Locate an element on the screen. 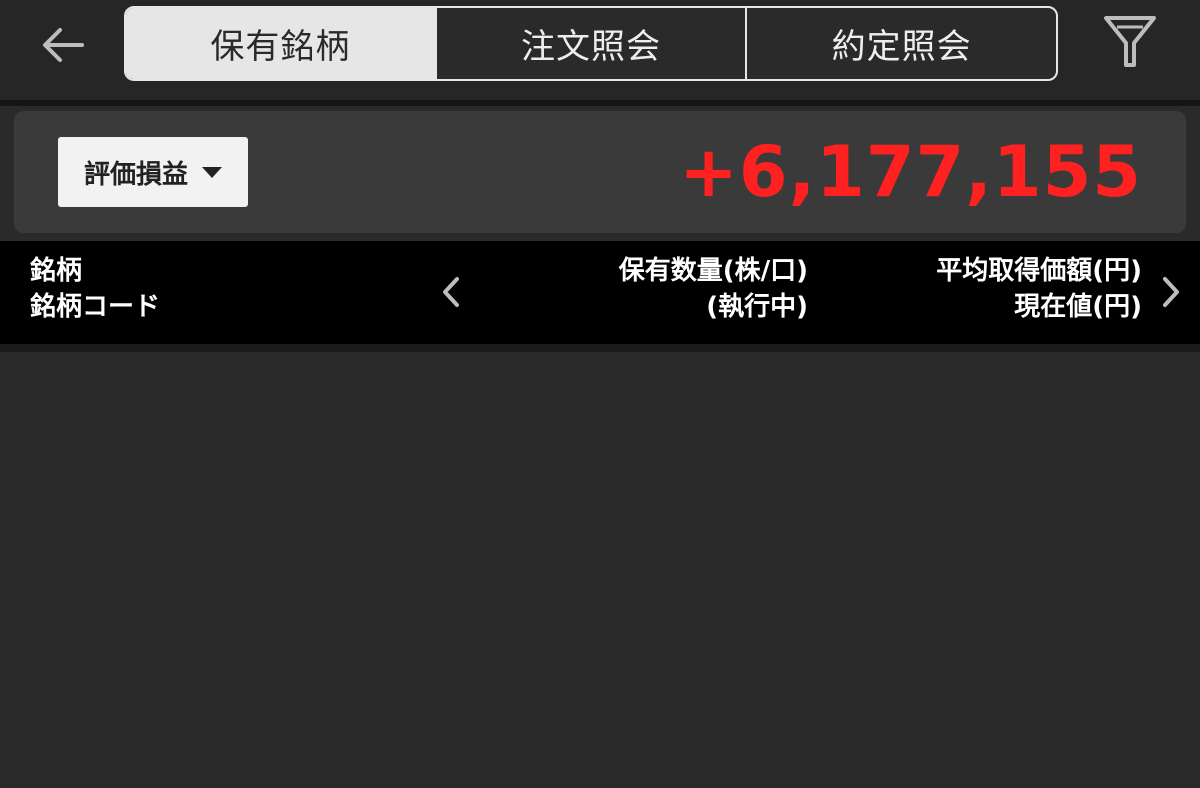 This screenshot has width=1200, height=788. filter-funnel-icon is located at coordinates (1130, 41).